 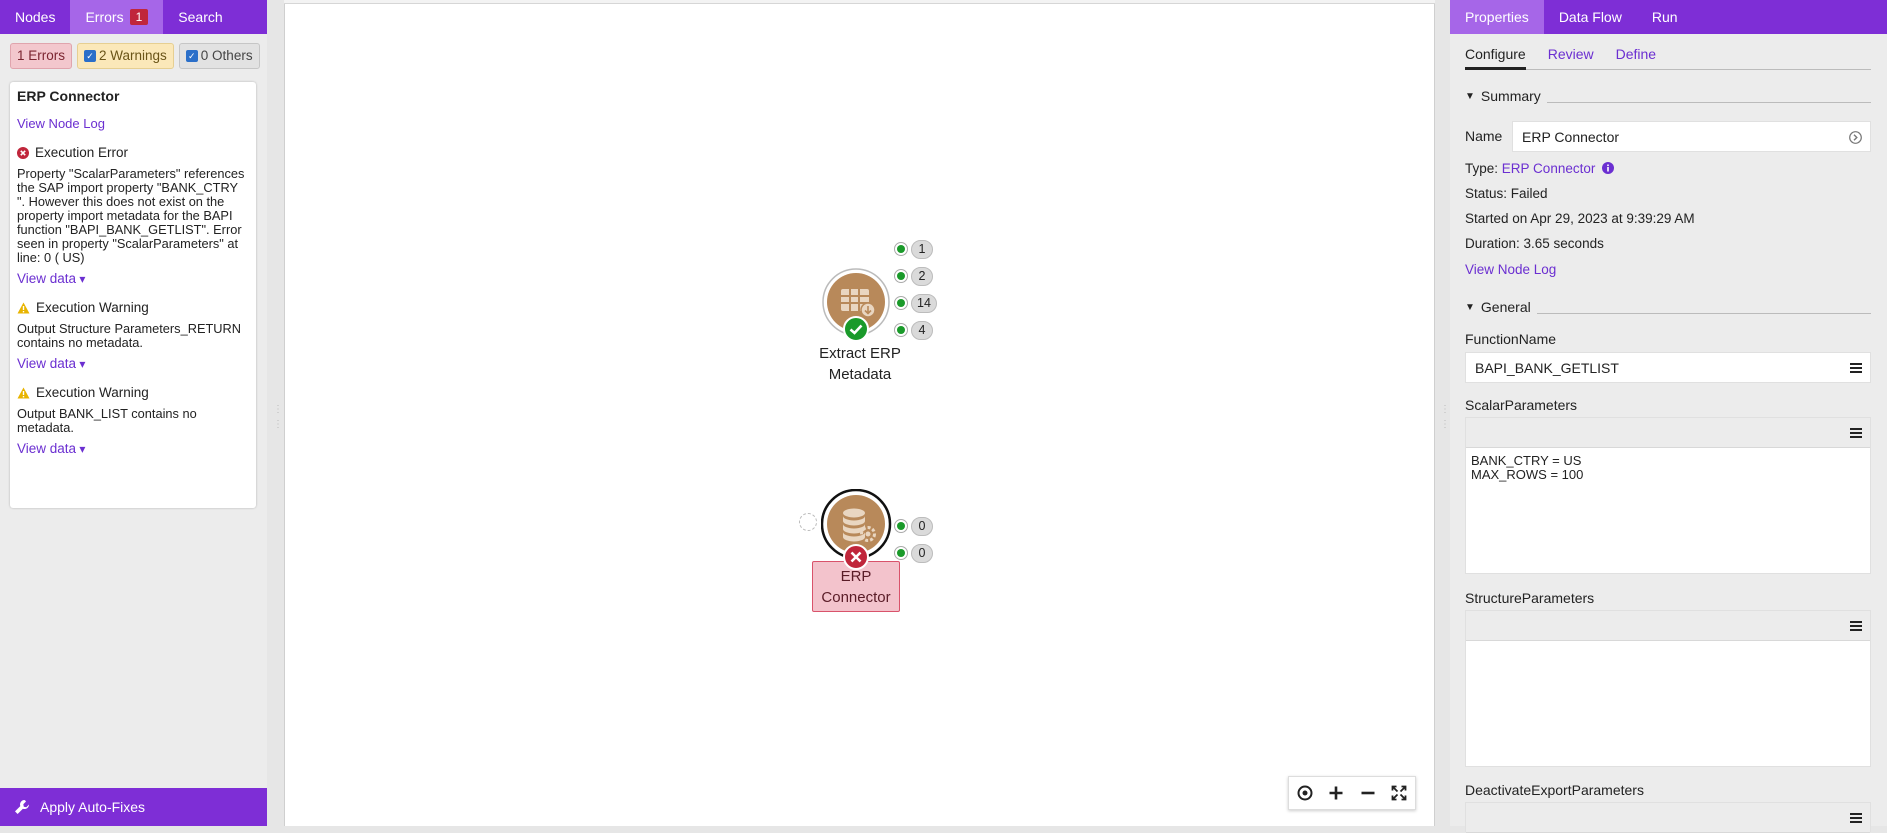 I want to click on function-name-value: BAPI_BANK_GETLIST, so click(x=1547, y=367).